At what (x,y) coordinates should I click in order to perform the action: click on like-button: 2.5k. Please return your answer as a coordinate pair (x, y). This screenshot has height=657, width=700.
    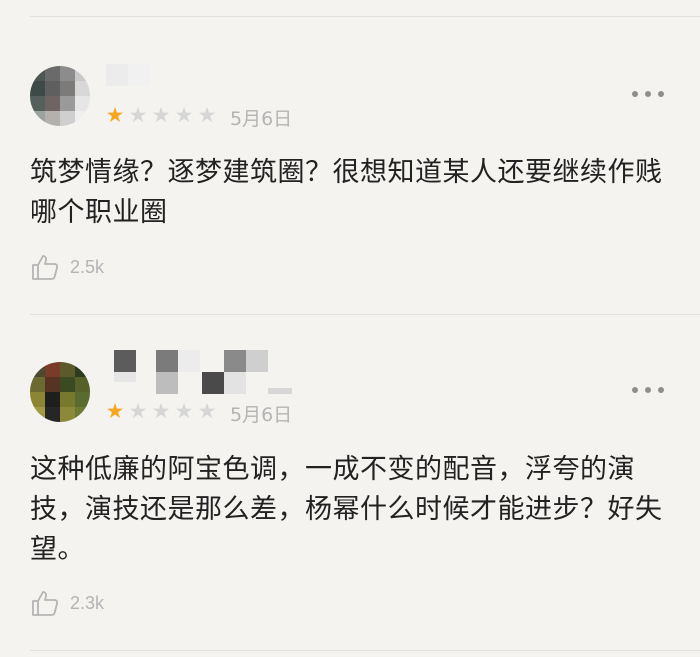
    Looking at the image, I should click on (67, 267).